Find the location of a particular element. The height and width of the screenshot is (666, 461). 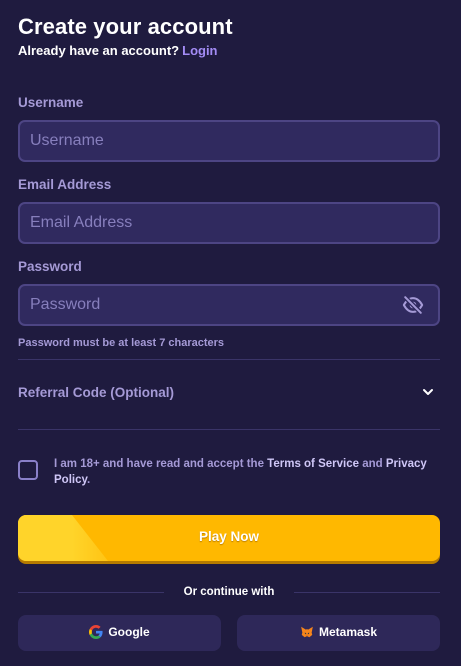

email-input is located at coordinates (209, 223).